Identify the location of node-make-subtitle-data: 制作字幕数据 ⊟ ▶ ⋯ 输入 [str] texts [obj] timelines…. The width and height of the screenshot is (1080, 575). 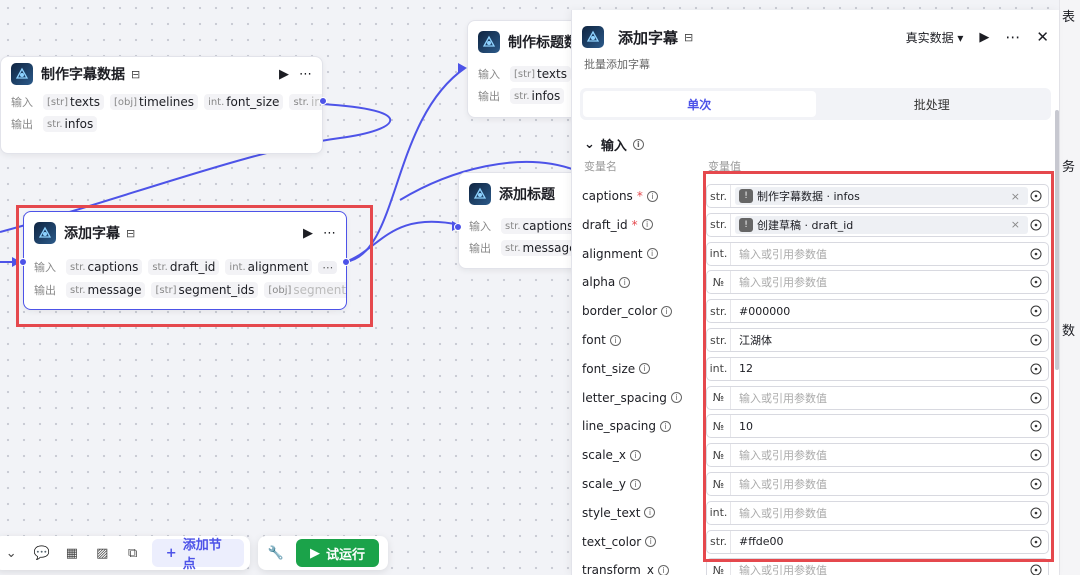
(163, 105).